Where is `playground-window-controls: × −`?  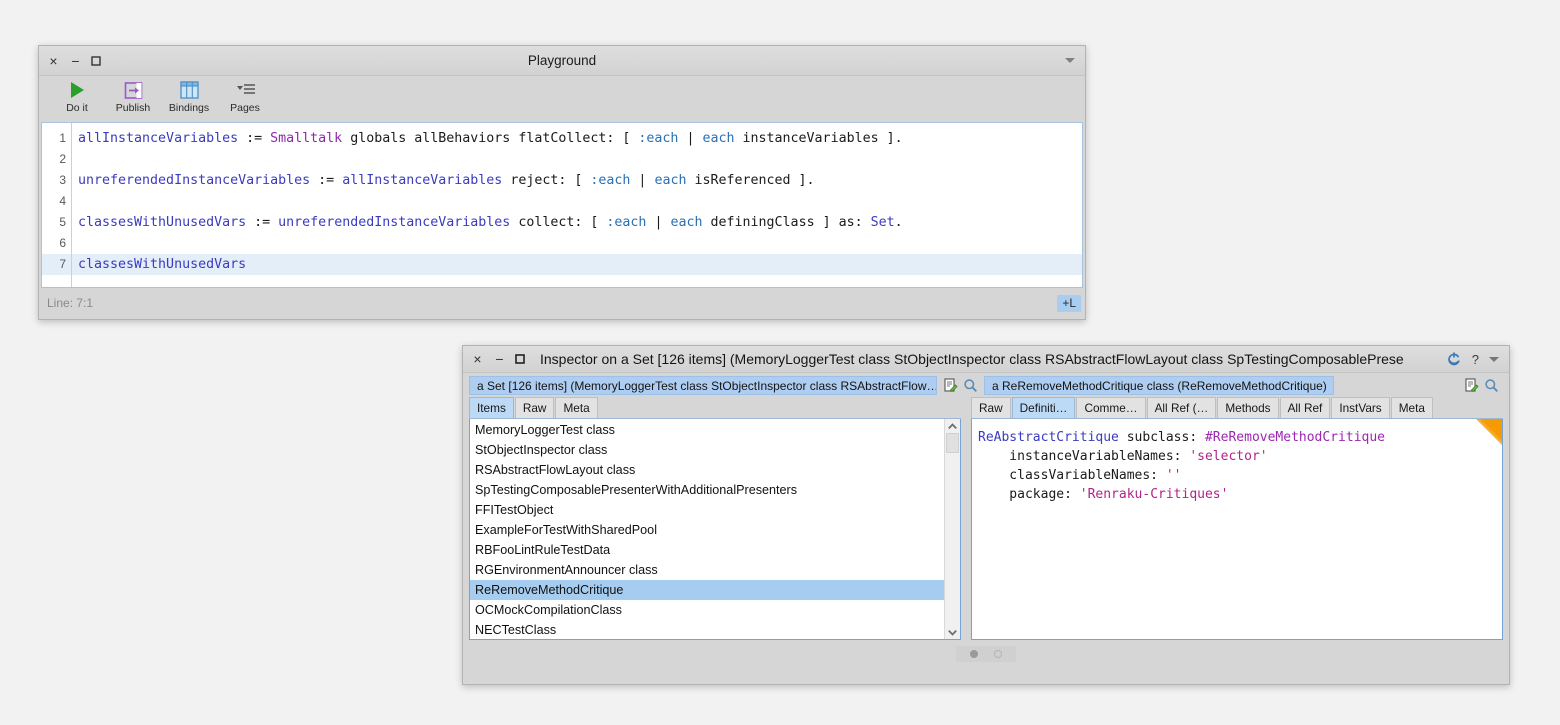 playground-window-controls: × − is located at coordinates (75, 61).